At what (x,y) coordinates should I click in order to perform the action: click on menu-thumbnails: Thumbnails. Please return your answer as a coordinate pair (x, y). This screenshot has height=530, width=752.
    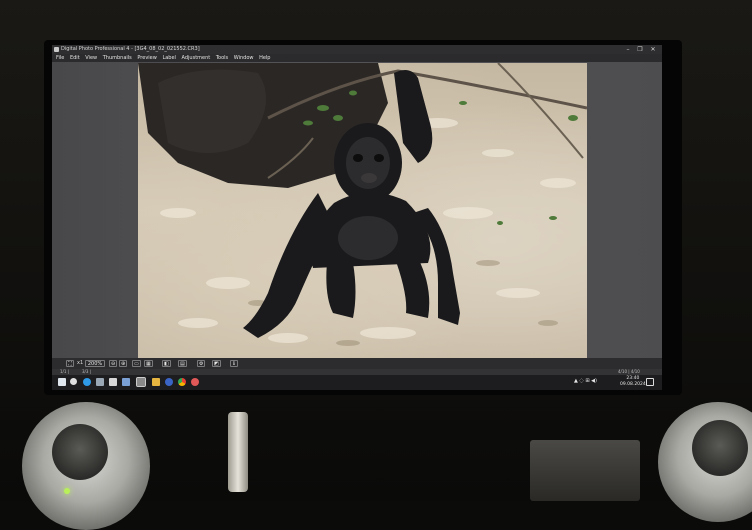
    Looking at the image, I should click on (117, 58).